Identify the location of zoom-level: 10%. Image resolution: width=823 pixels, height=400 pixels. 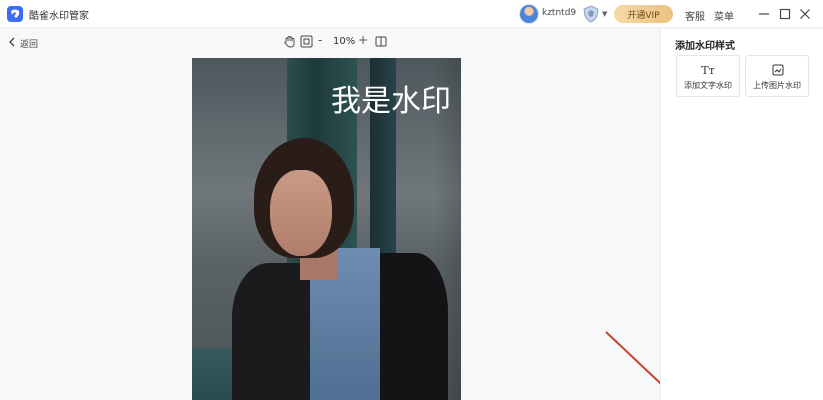
(344, 41).